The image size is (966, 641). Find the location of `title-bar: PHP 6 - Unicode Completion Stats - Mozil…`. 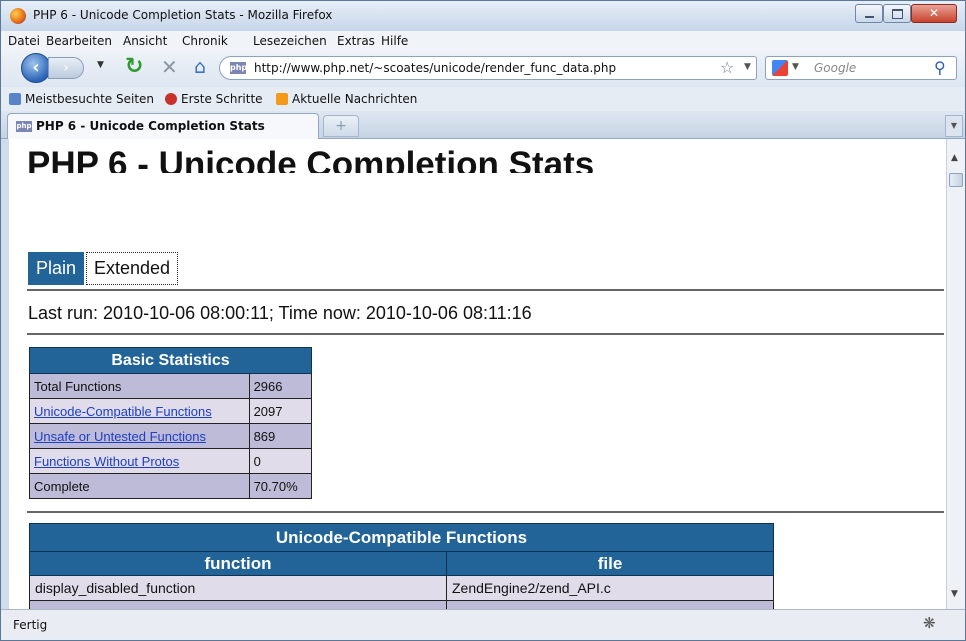

title-bar: PHP 6 - Unicode Completion Stats - Mozil… is located at coordinates (483, 16).